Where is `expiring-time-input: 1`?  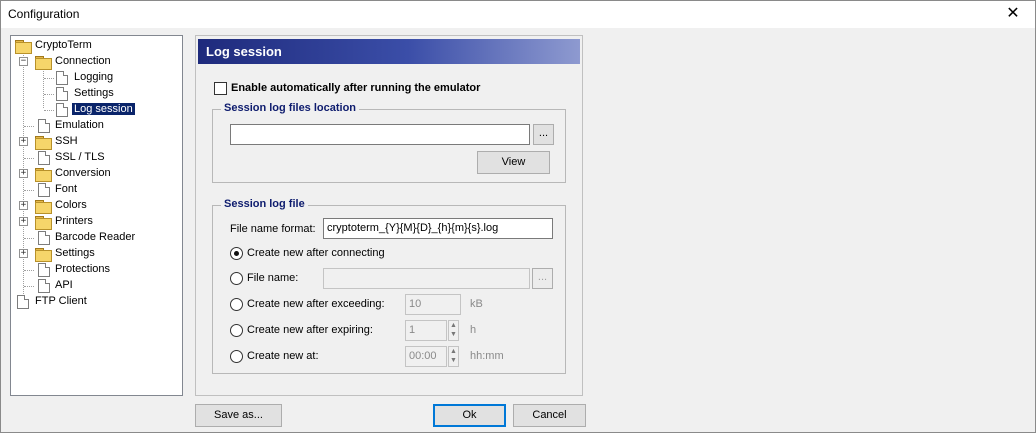
expiring-time-input: 1 is located at coordinates (426, 330).